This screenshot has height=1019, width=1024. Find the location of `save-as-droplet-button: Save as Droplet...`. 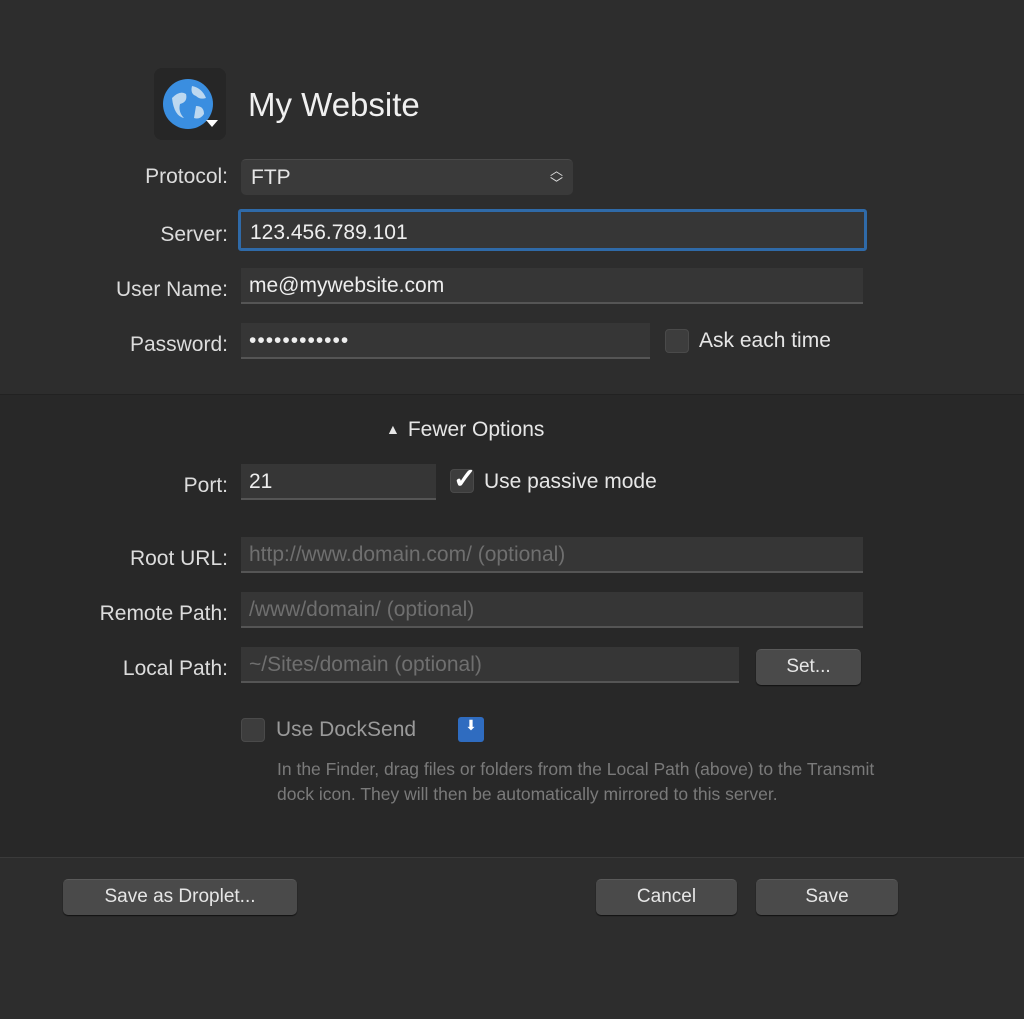

save-as-droplet-button: Save as Droplet... is located at coordinates (180, 897).